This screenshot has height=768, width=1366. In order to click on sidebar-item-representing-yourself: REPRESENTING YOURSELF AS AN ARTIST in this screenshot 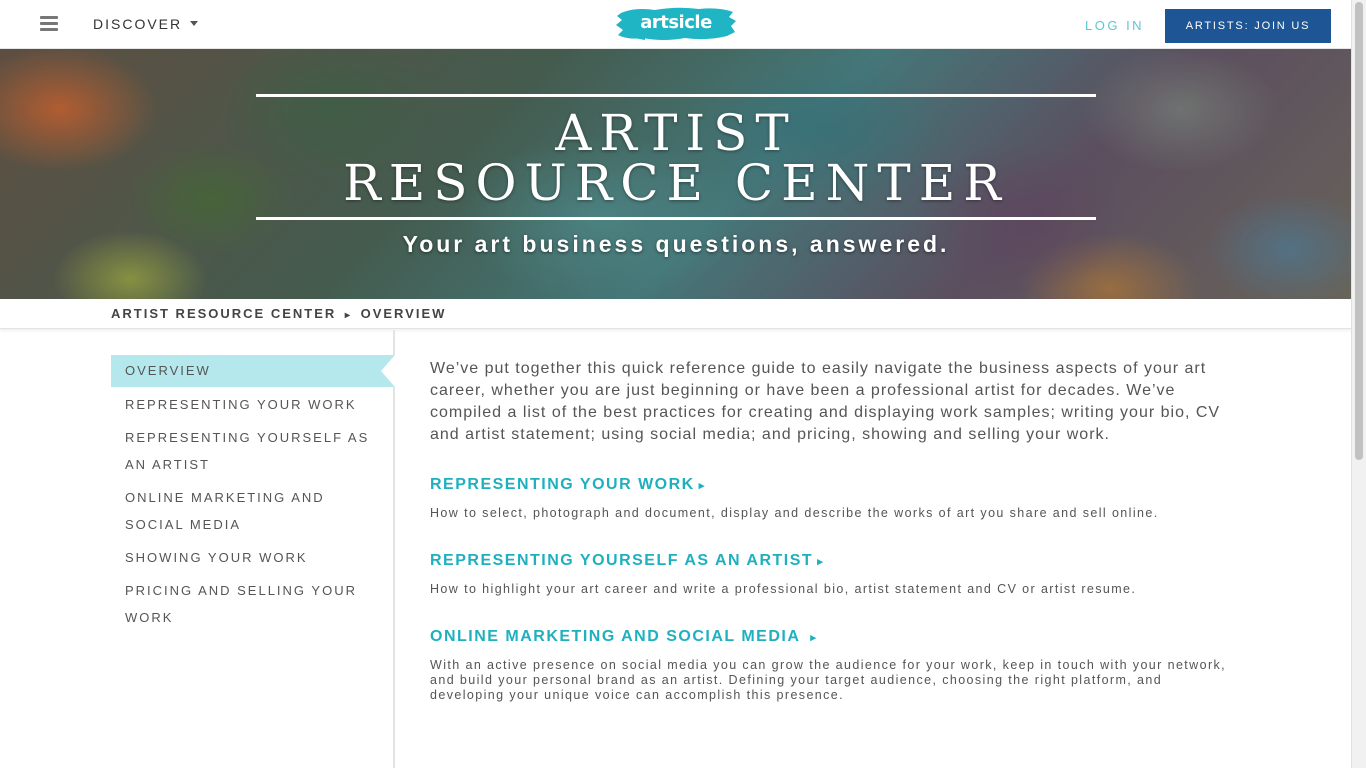, I will do `click(253, 451)`.